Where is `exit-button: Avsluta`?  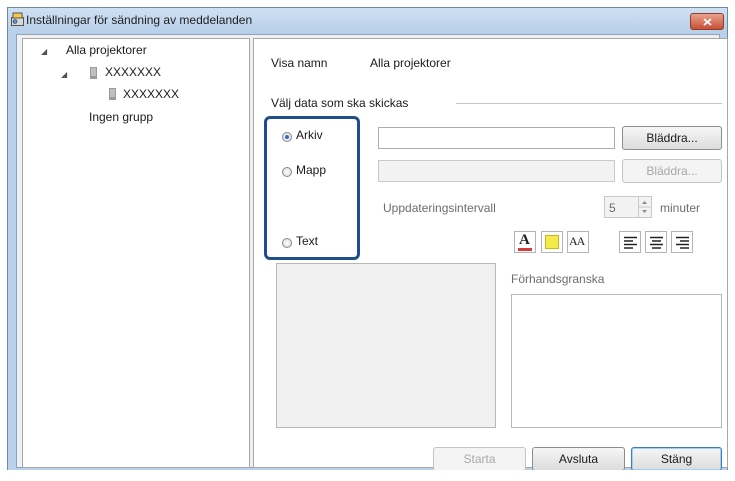 exit-button: Avsluta is located at coordinates (578, 459).